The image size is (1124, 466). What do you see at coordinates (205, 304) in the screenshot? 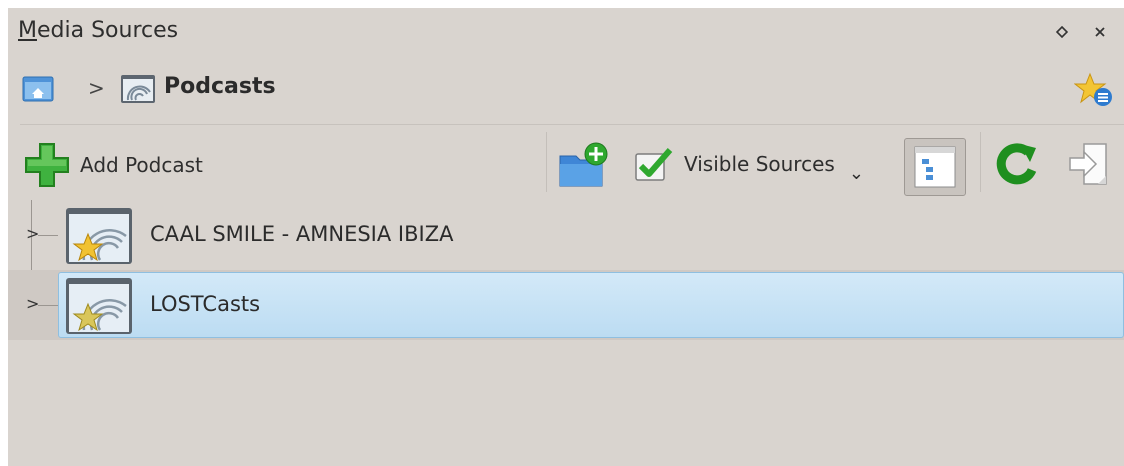
I see `tree-item-label: LOSTCasts` at bounding box center [205, 304].